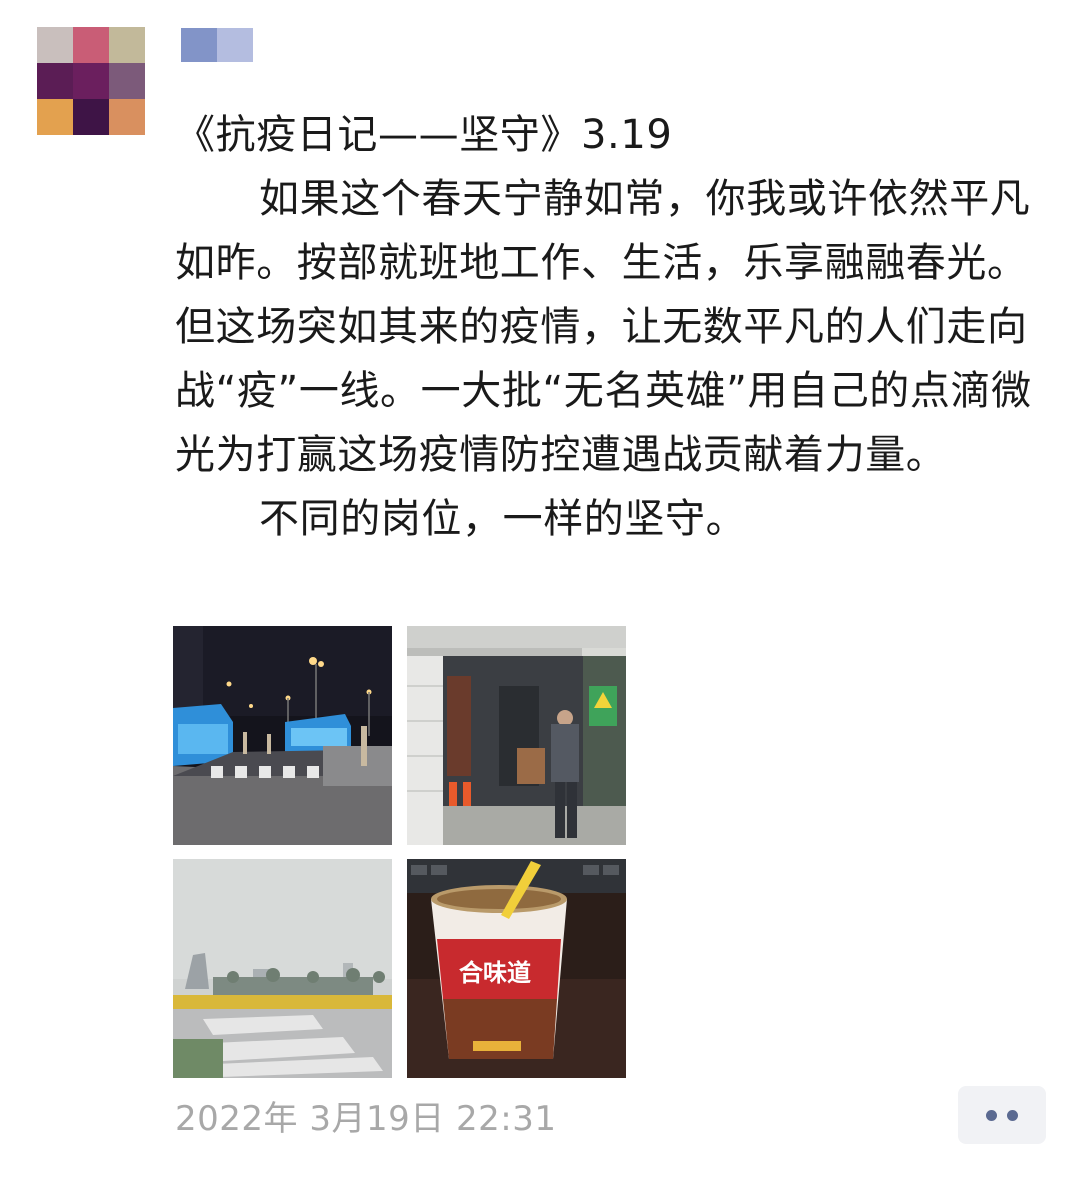 Image resolution: width=1080 pixels, height=1185 pixels. What do you see at coordinates (366, 1119) in the screenshot?
I see `post-timestamp: 2022年 3月19日 22:31` at bounding box center [366, 1119].